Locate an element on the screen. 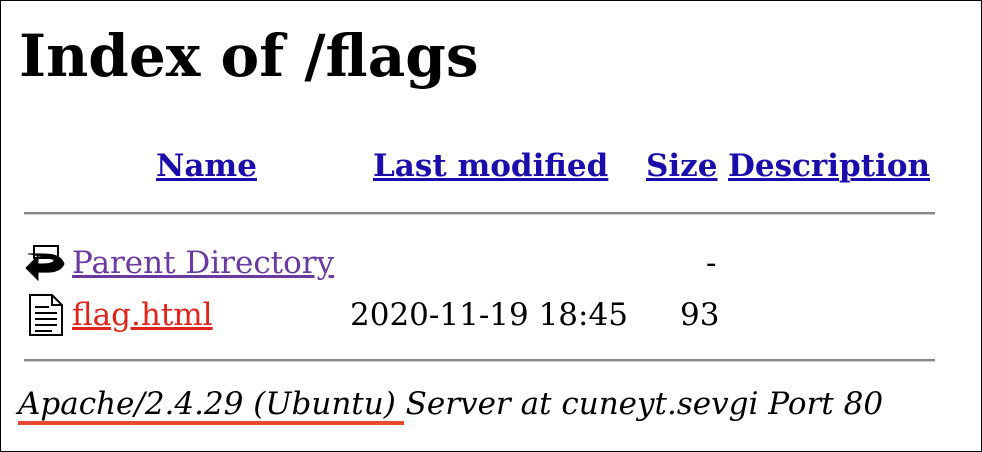 The image size is (982, 452). header-divider is located at coordinates (479, 213).